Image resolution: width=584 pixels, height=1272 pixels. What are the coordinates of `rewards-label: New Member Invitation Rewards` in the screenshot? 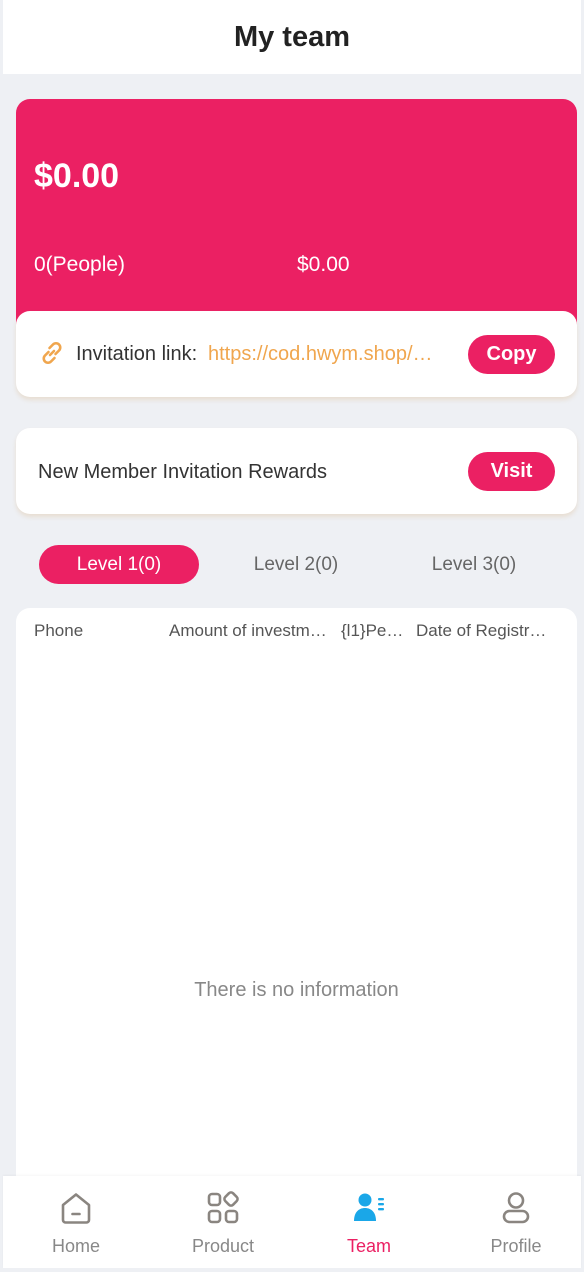 It's located at (182, 472).